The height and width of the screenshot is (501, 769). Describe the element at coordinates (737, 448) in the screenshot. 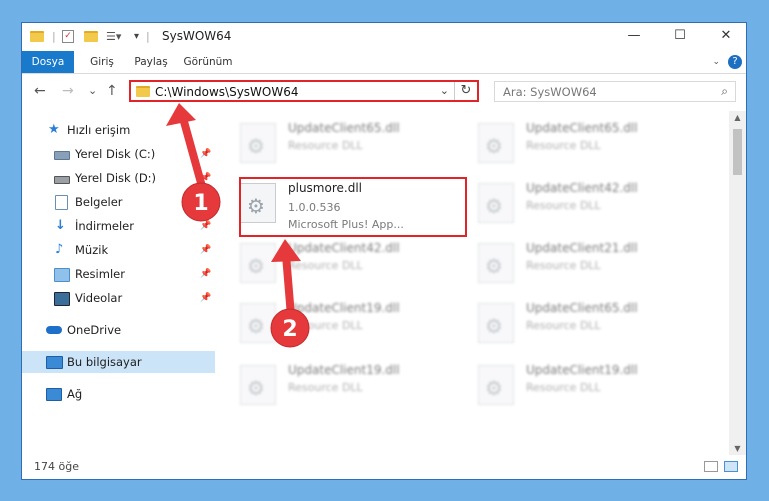

I see `scroll-down-icon: ▼` at that location.